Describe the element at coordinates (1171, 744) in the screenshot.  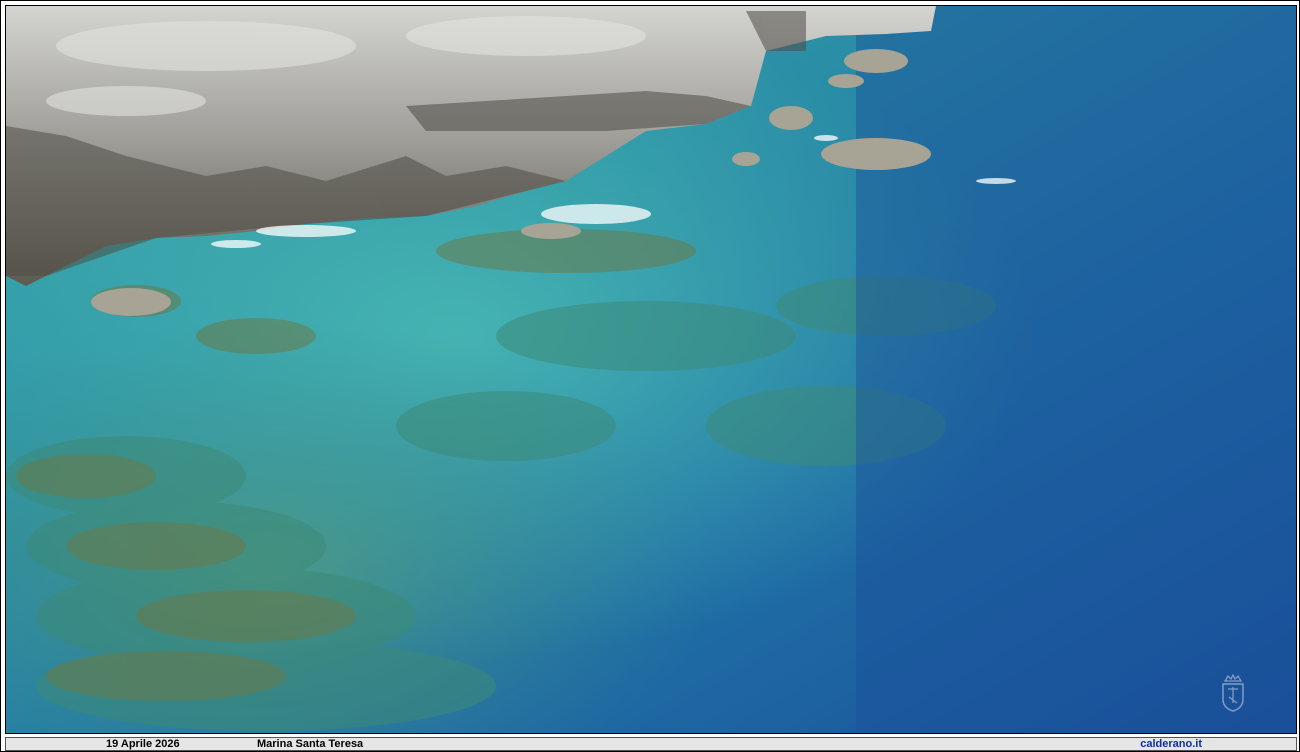
I see `caption-site-link: calderano.it` at that location.